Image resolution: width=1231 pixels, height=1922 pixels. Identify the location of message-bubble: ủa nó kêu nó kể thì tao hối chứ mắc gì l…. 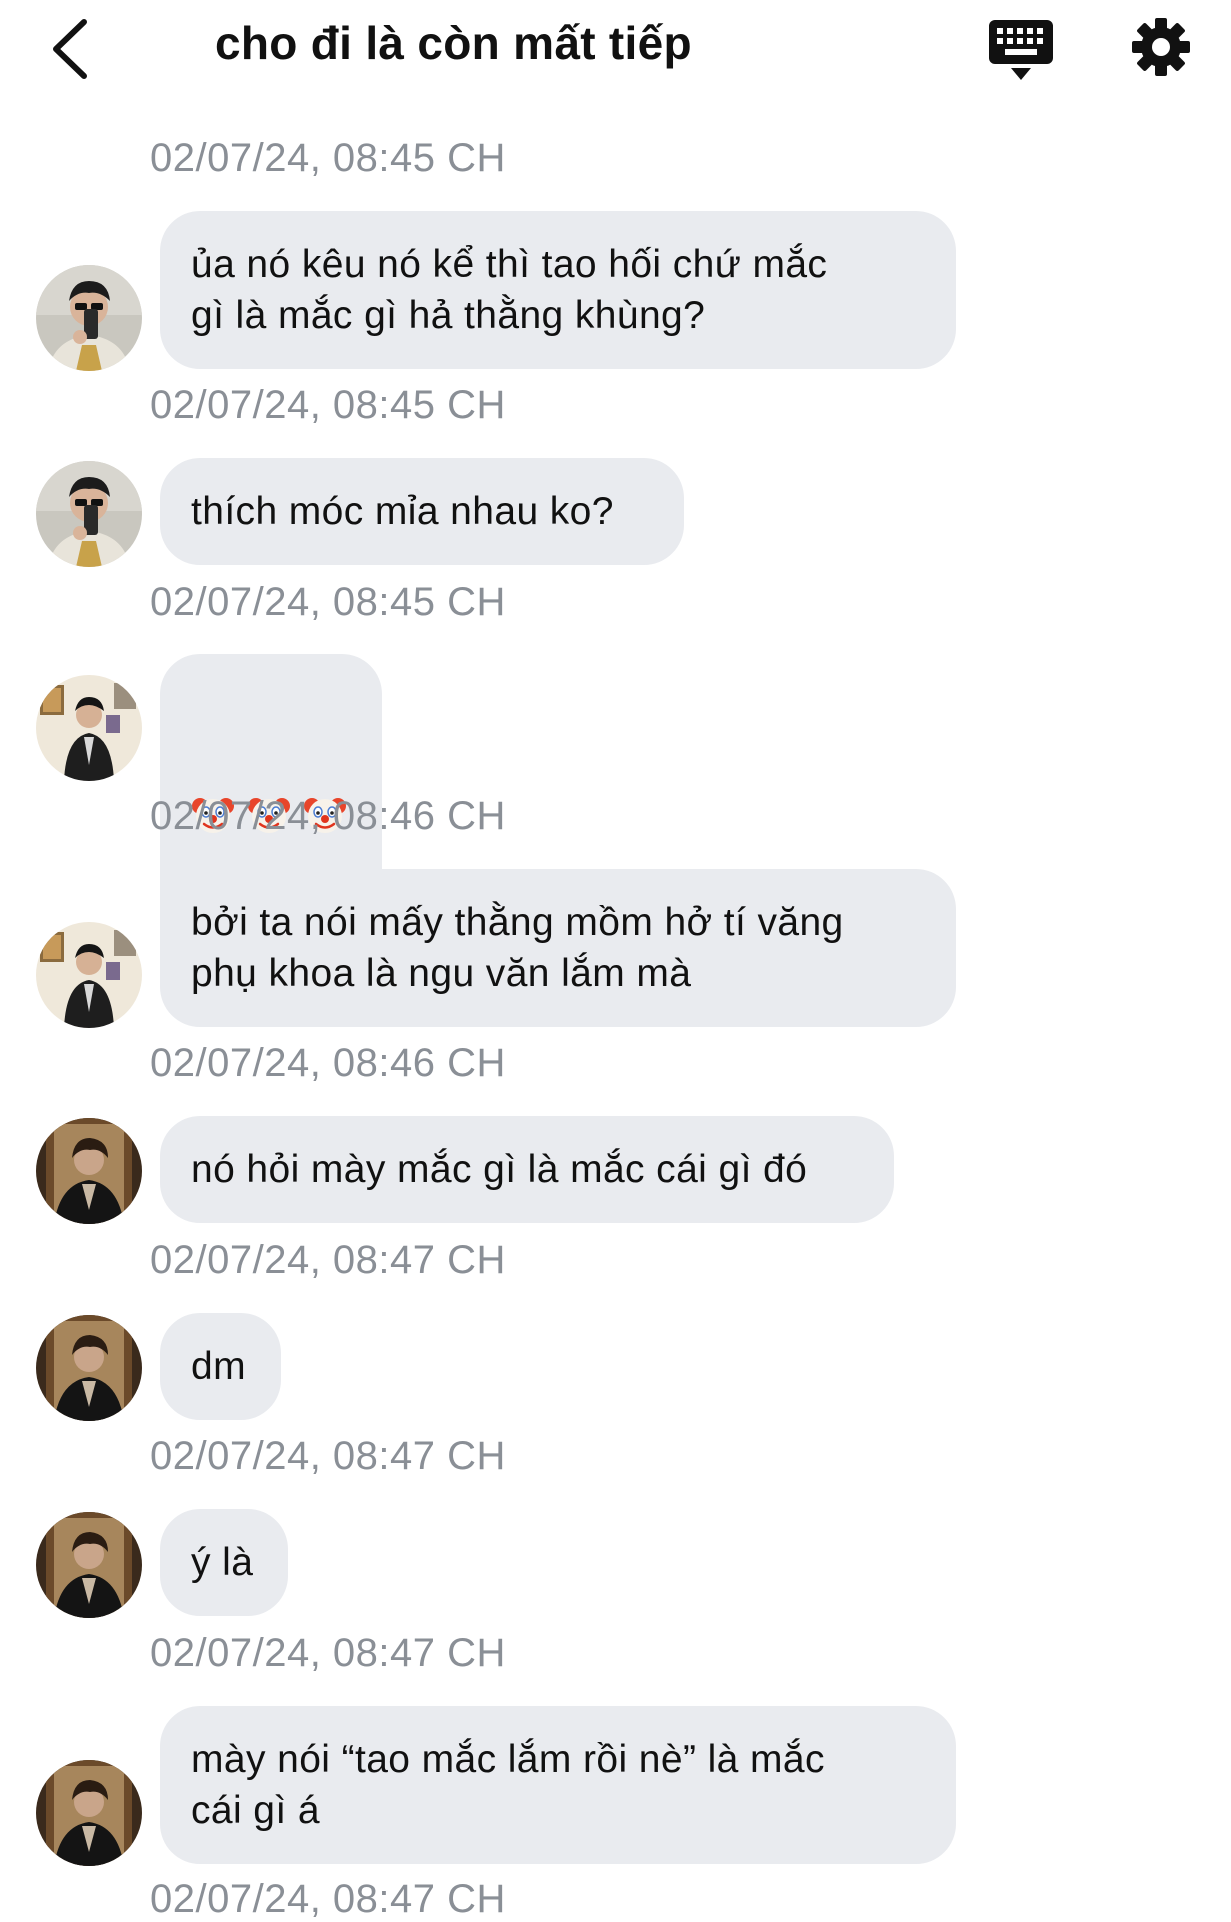
(558, 290).